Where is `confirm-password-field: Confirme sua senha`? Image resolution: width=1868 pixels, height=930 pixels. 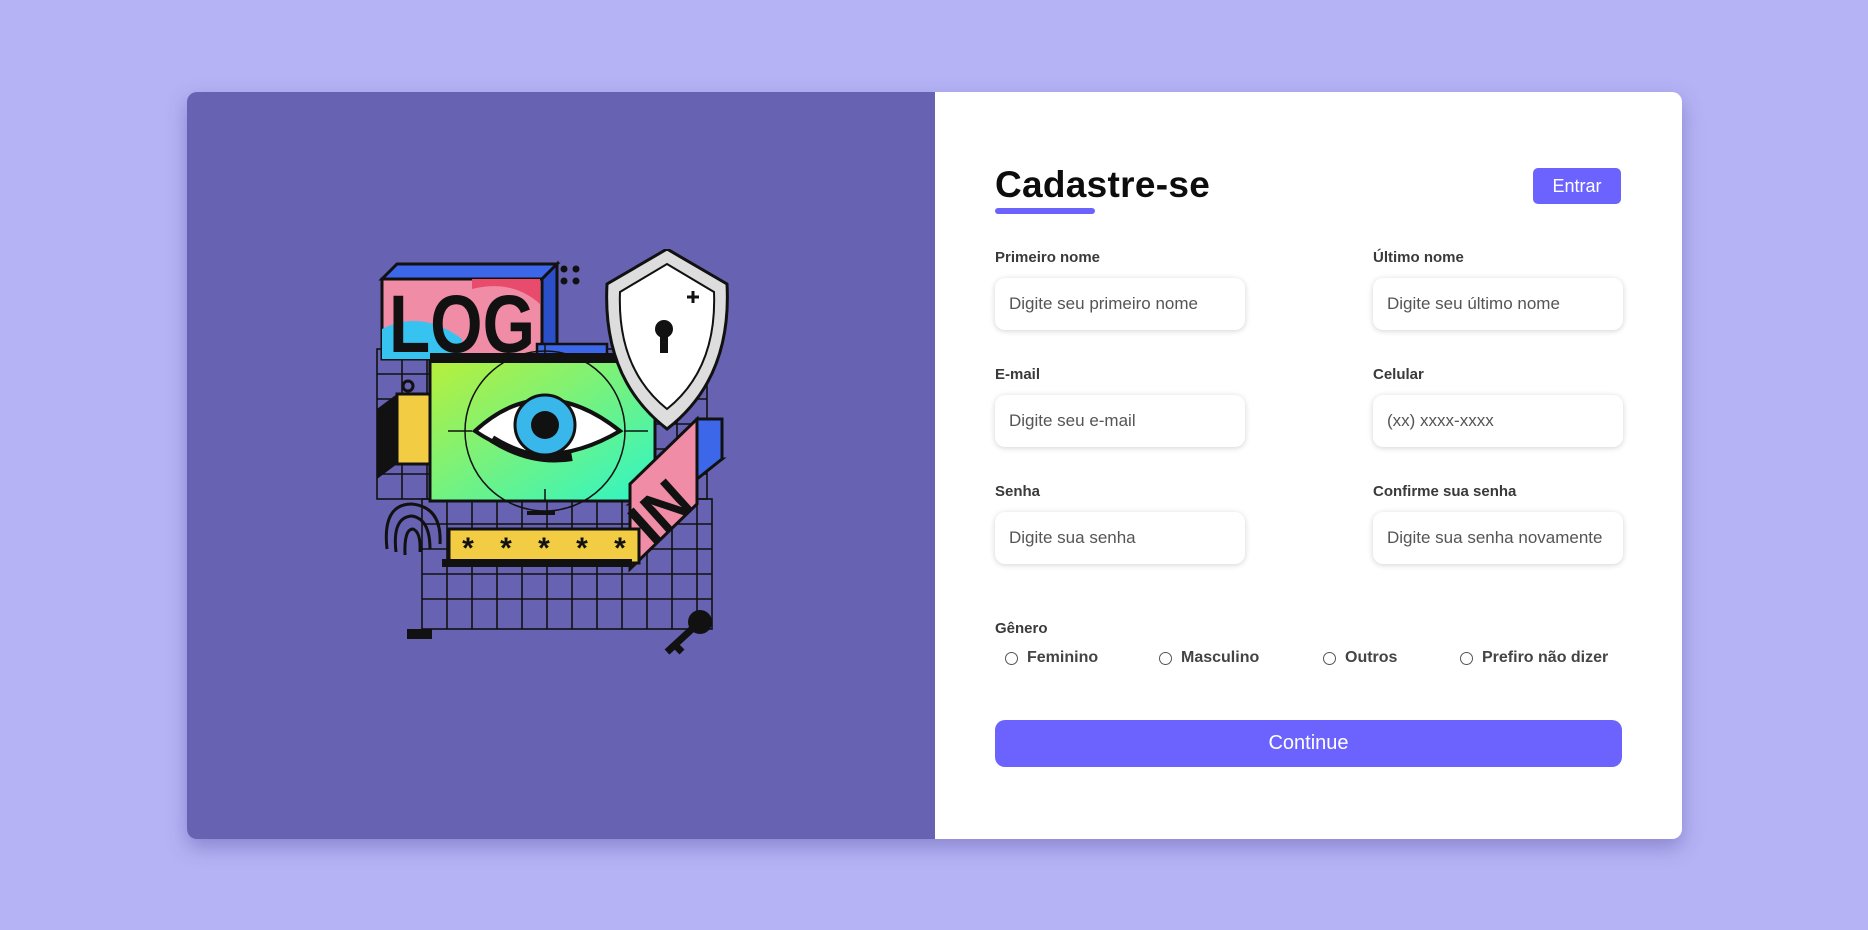 confirm-password-field: Confirme sua senha is located at coordinates (1498, 523).